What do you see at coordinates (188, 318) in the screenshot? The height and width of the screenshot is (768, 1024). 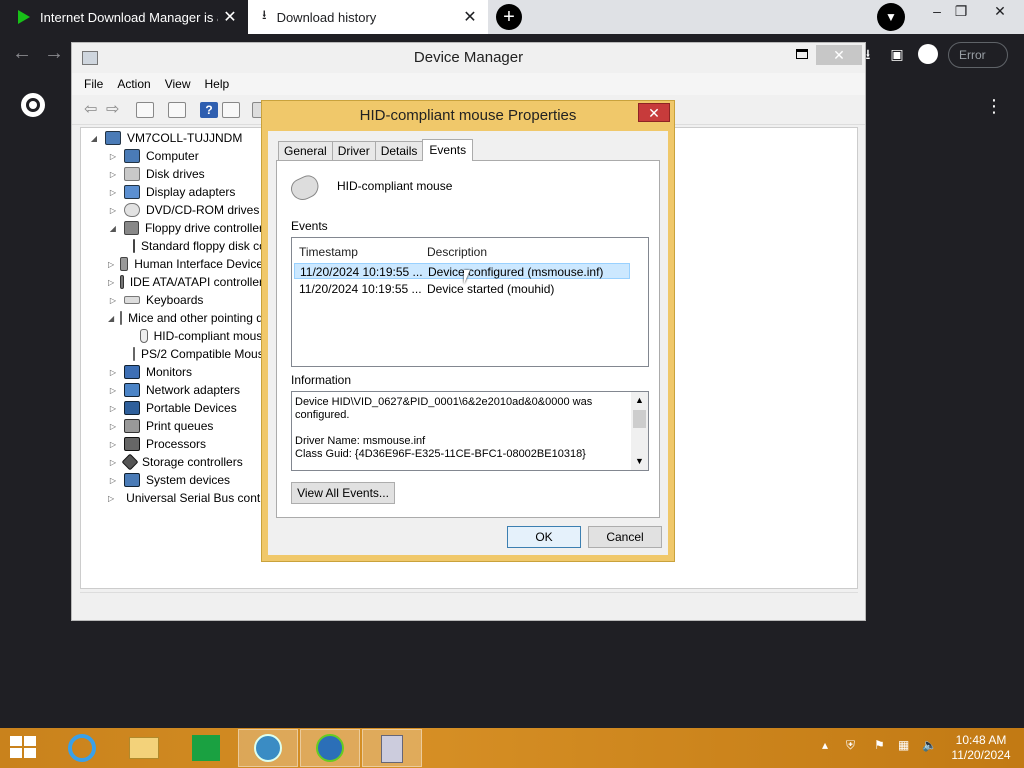 I see `tree-item: ◢ Mice and other pointing devices` at bounding box center [188, 318].